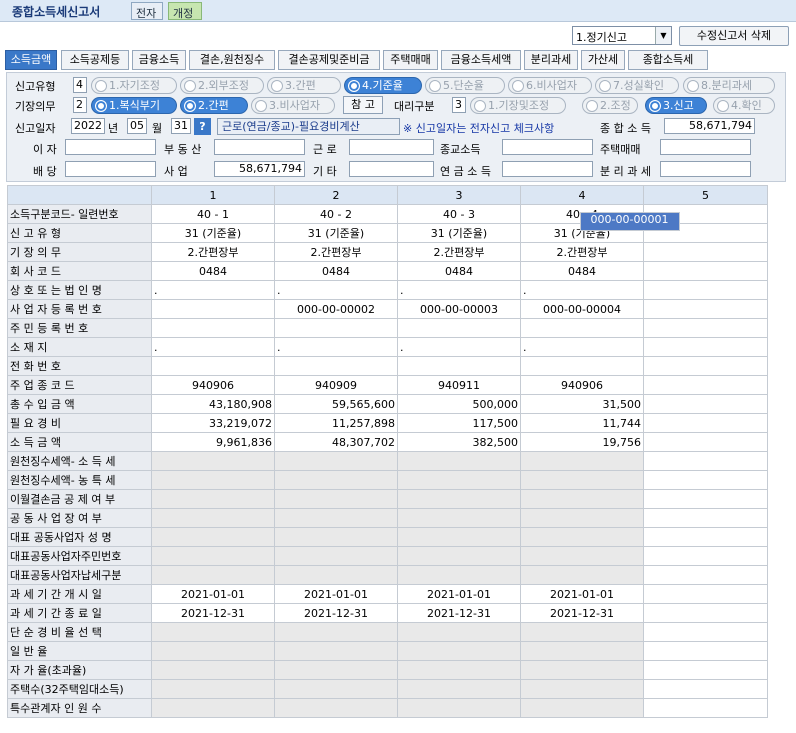 This screenshot has width=796, height=733. What do you see at coordinates (336, 423) in the screenshot?
I see `grid-cell: 11,257,898` at bounding box center [336, 423].